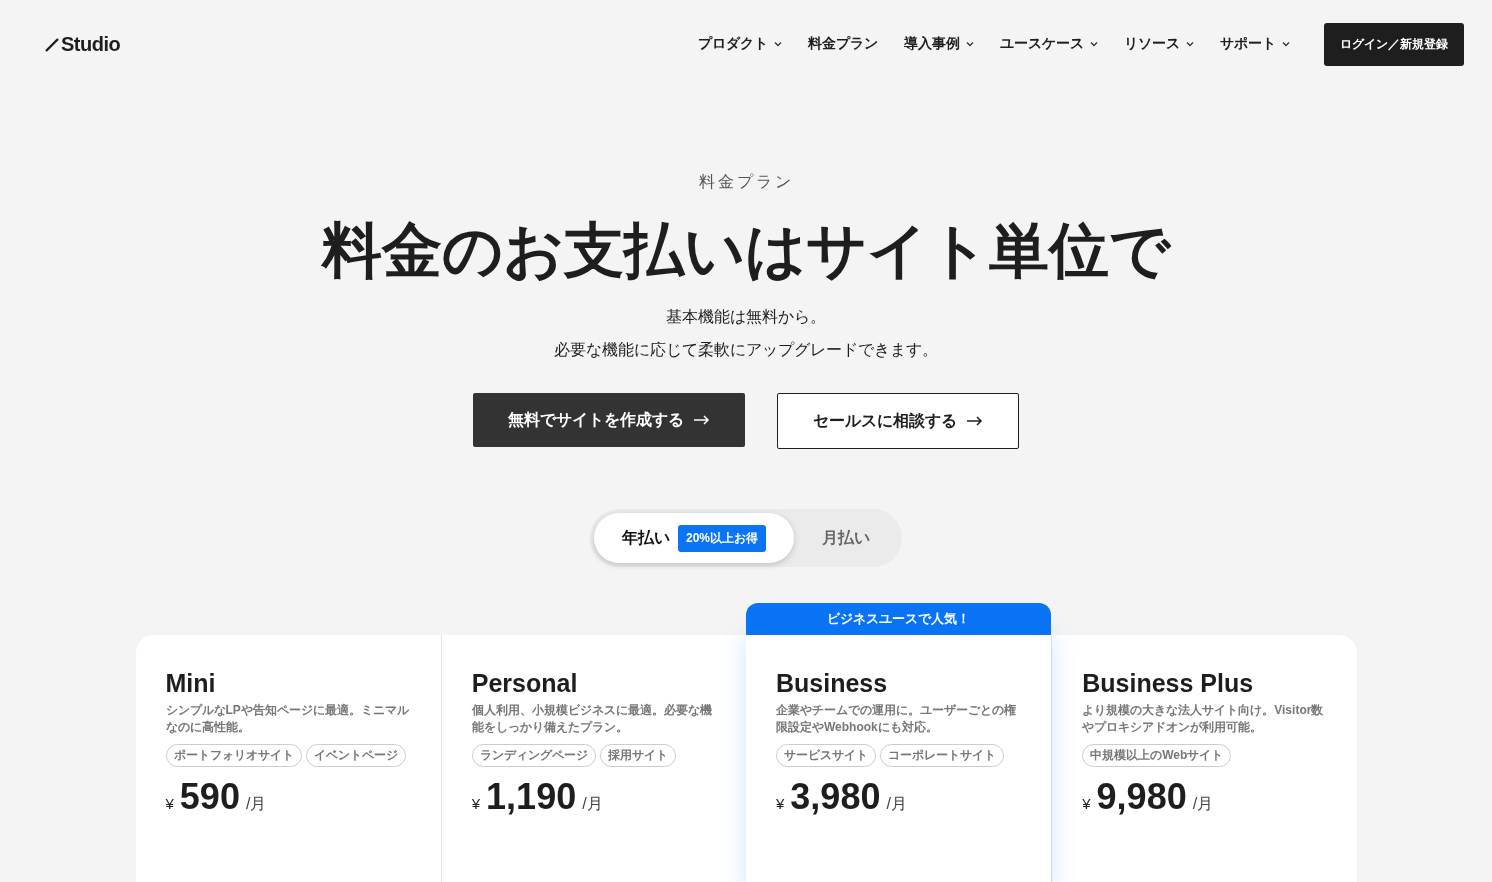 This screenshot has height=882, width=1492. I want to click on discount-badge: 20%以上お得, so click(722, 538).